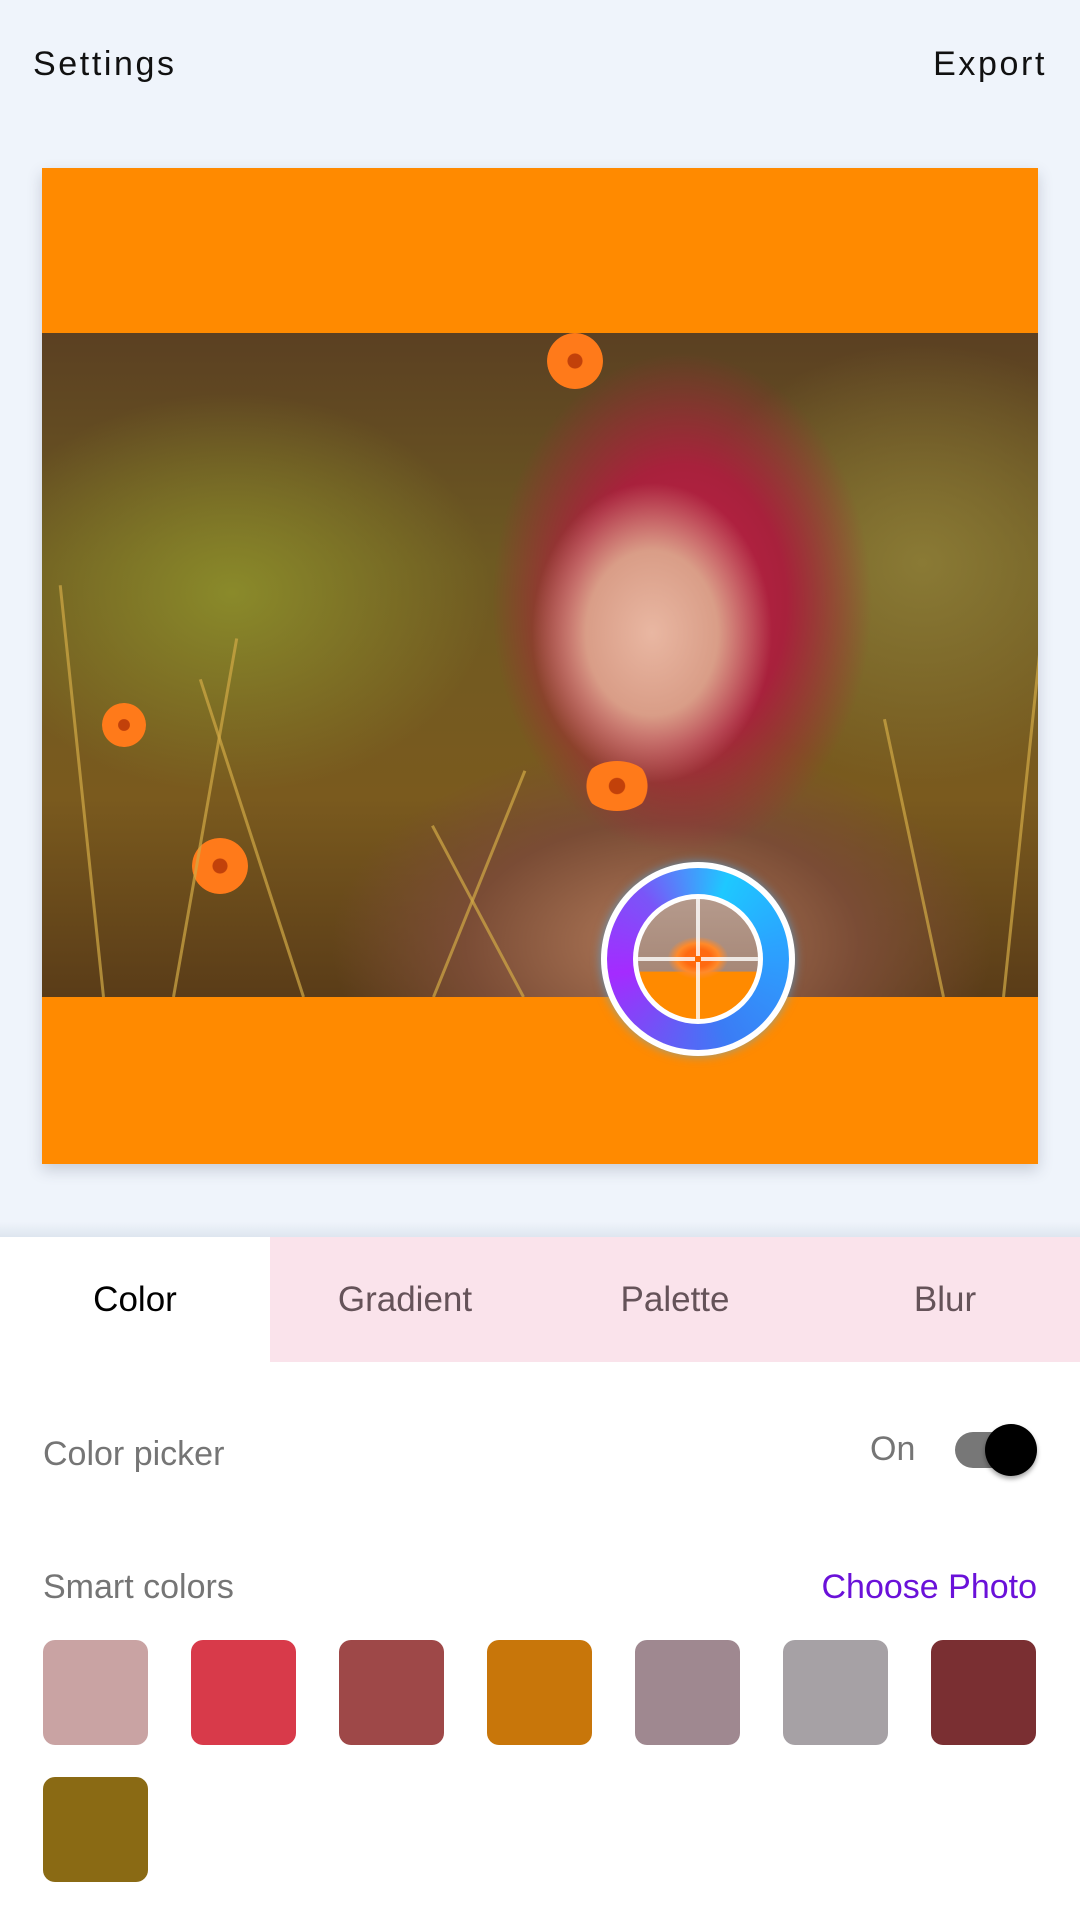 The width and height of the screenshot is (1080, 1920). What do you see at coordinates (675, 1299) in the screenshot?
I see `tab-palette: Palette` at bounding box center [675, 1299].